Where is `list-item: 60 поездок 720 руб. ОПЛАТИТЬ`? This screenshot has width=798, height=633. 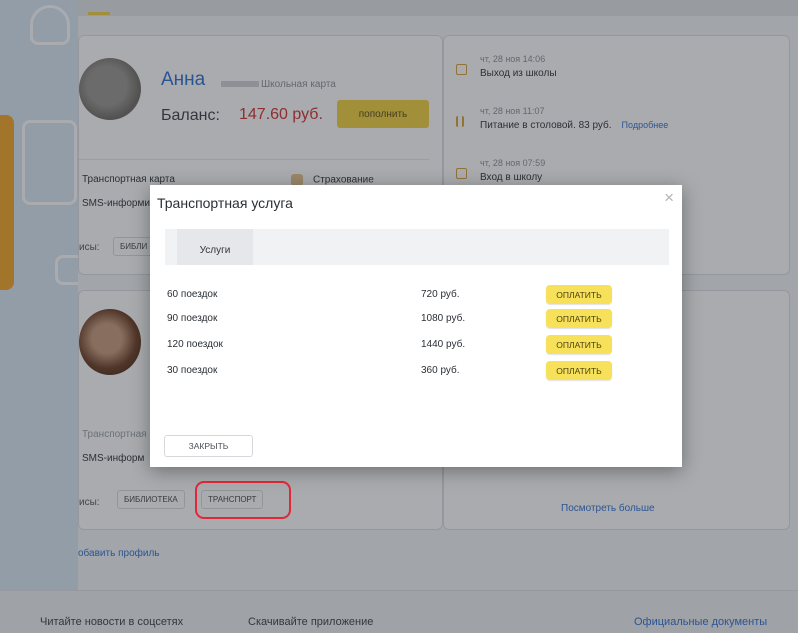 list-item: 60 поездок 720 руб. ОПЛАТИТЬ is located at coordinates (397, 295).